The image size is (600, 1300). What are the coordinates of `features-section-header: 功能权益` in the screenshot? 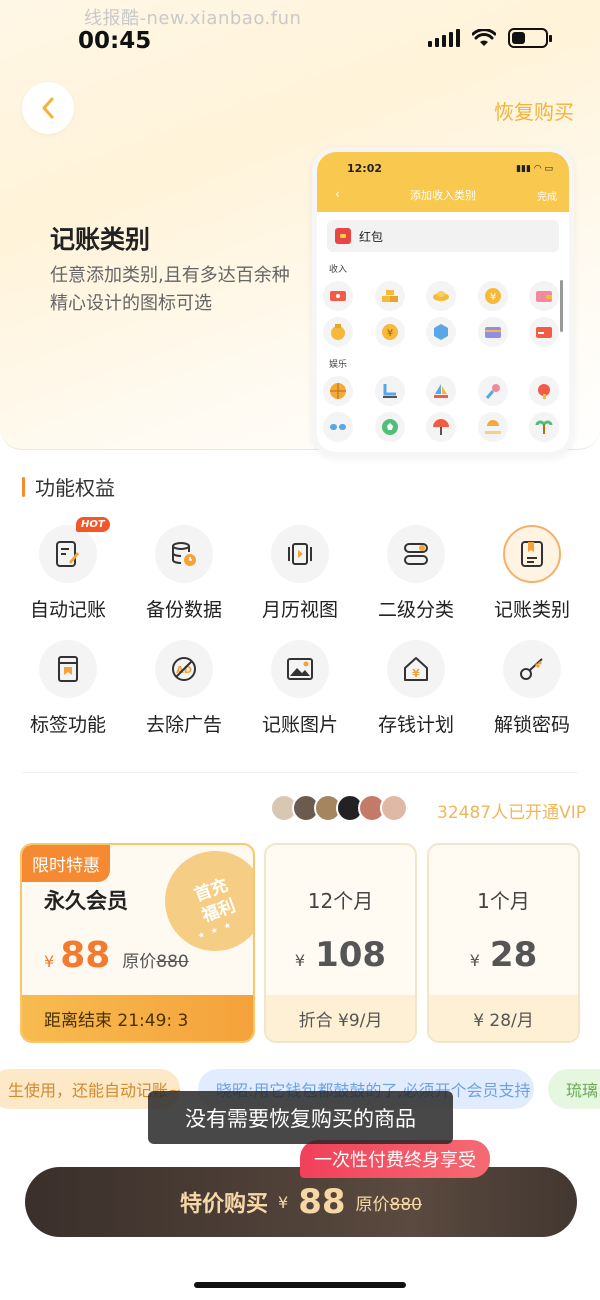 It's located at (68, 486).